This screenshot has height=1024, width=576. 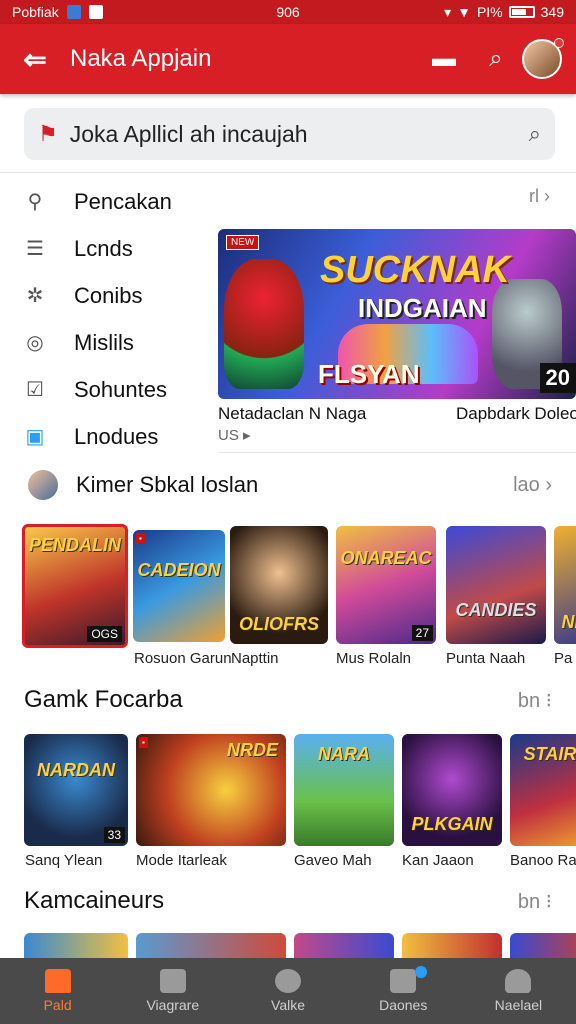 I want to click on banner-sub: US ▸, so click(x=234, y=435).